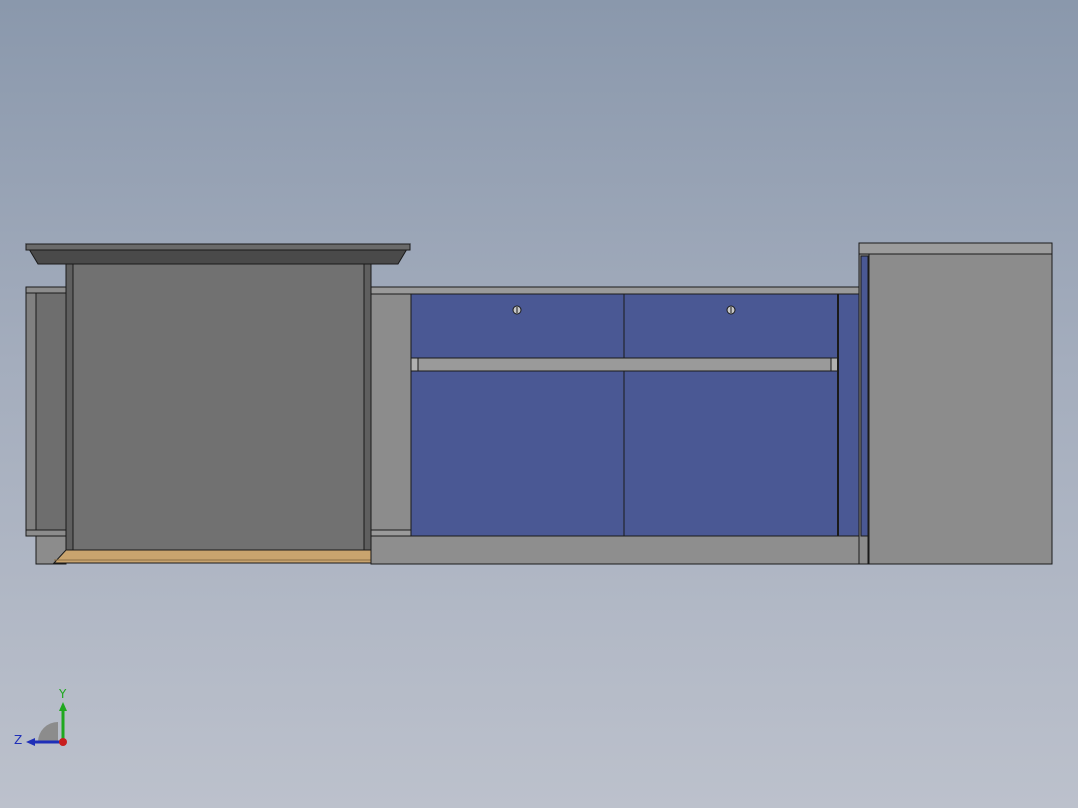  What do you see at coordinates (46, 425) in the screenshot?
I see `left-side-panel` at bounding box center [46, 425].